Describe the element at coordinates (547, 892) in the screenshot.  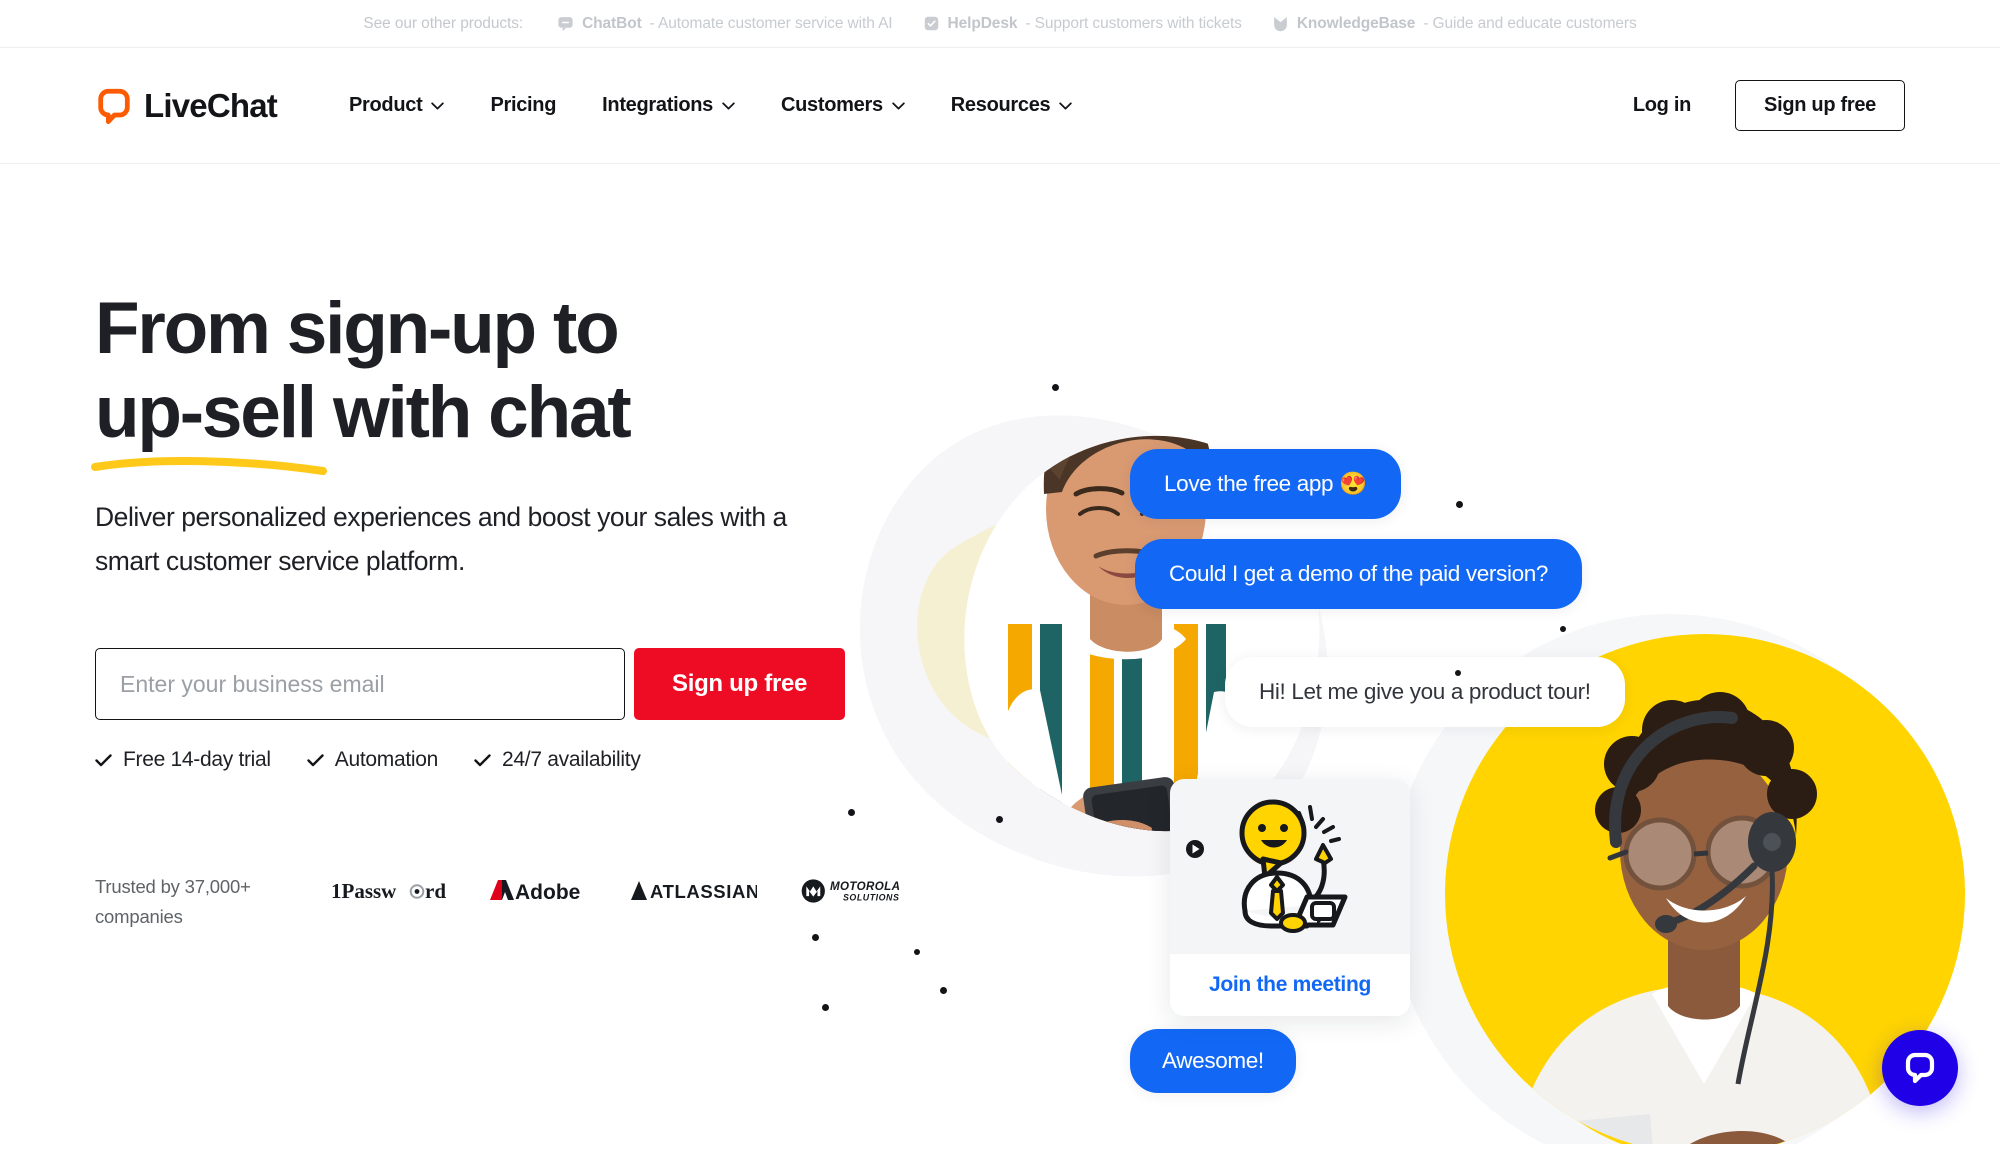
I see `svg-text: Adobe` at that location.